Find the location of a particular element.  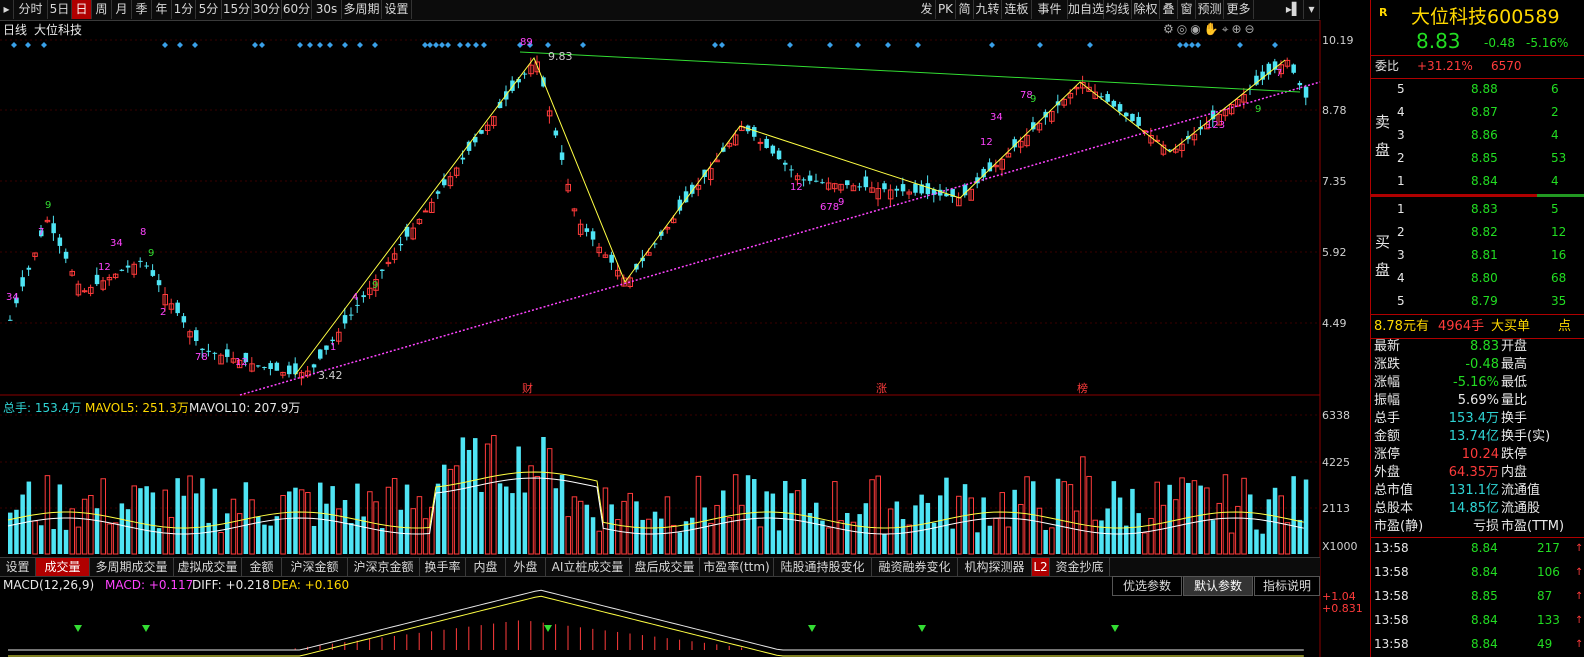

indicator-help-button: 指标说明 is located at coordinates (1287, 586).